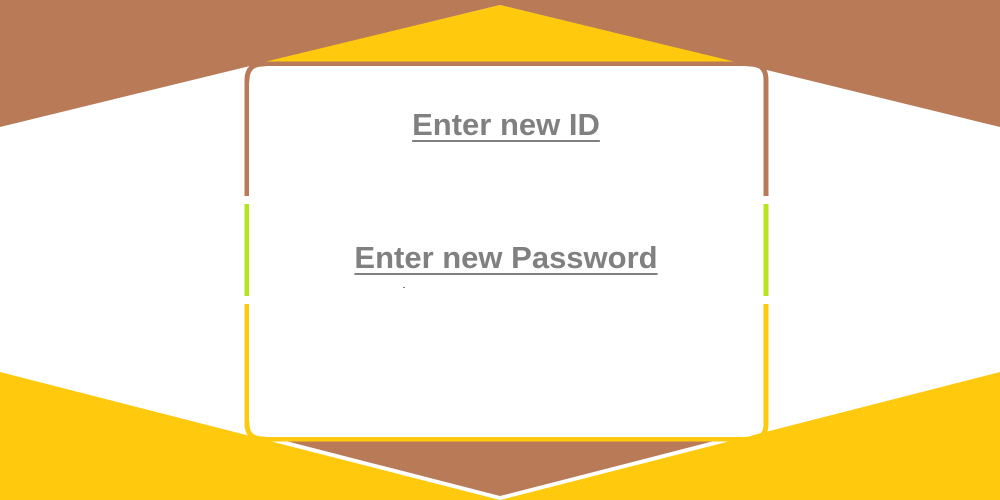  Describe the element at coordinates (506, 257) in the screenshot. I see `enter-new-password-link: Enter new Password` at that location.